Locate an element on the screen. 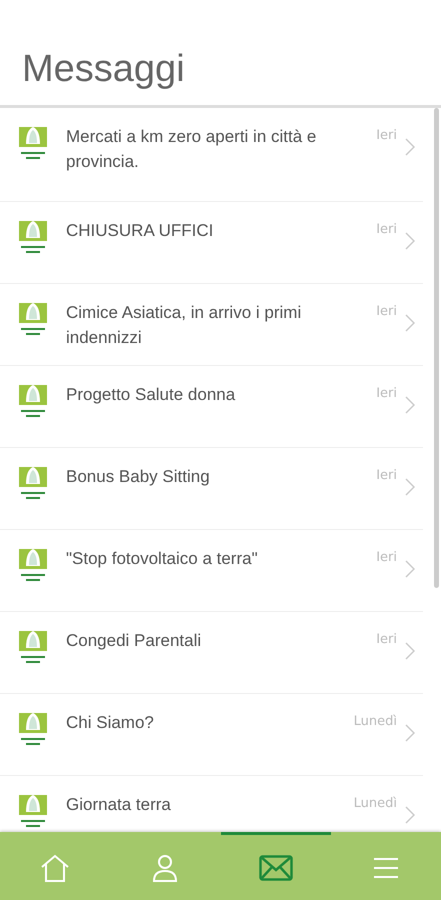 The width and height of the screenshot is (441, 900). message-title: Bonus Baby Sitting is located at coordinates (221, 476).